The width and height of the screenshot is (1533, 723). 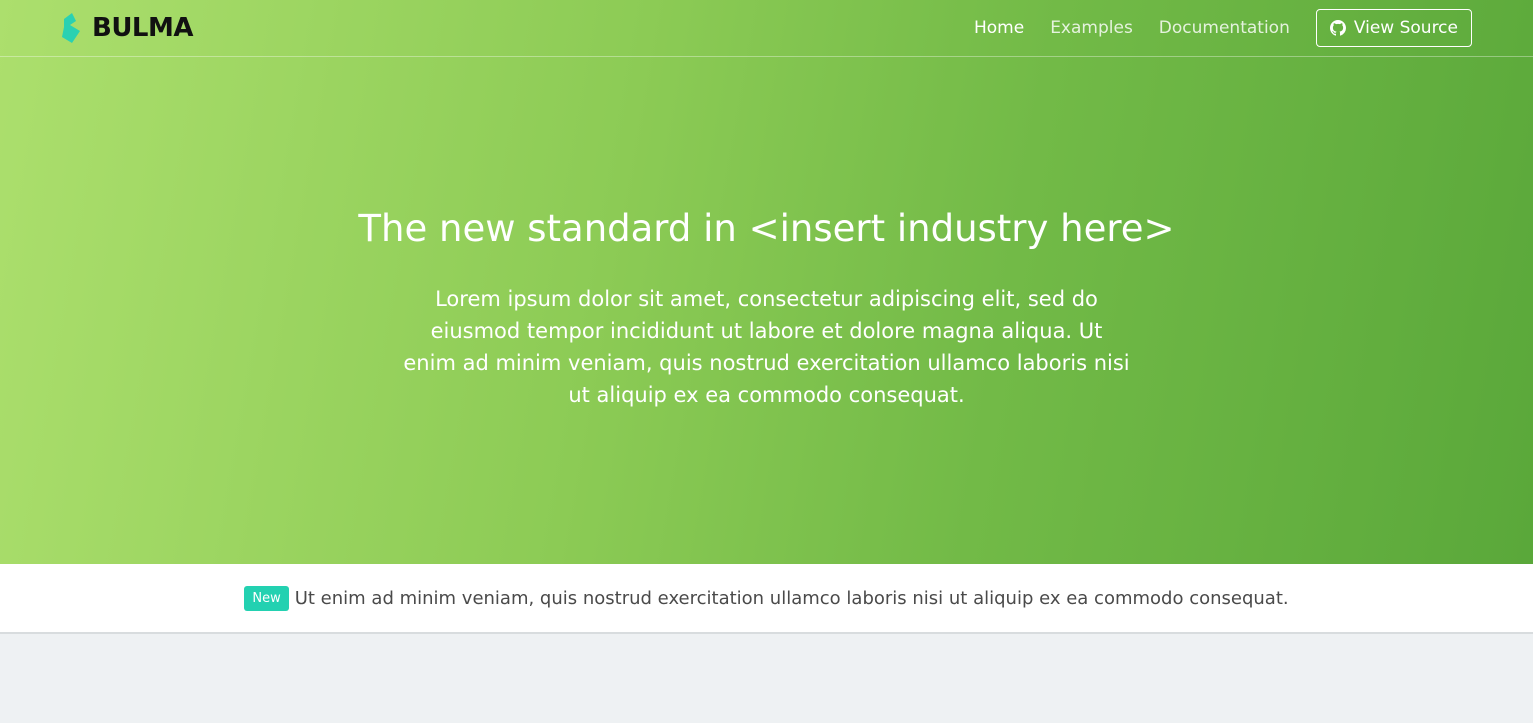 What do you see at coordinates (1405, 28) in the screenshot?
I see `view-source-label: View Source` at bounding box center [1405, 28].